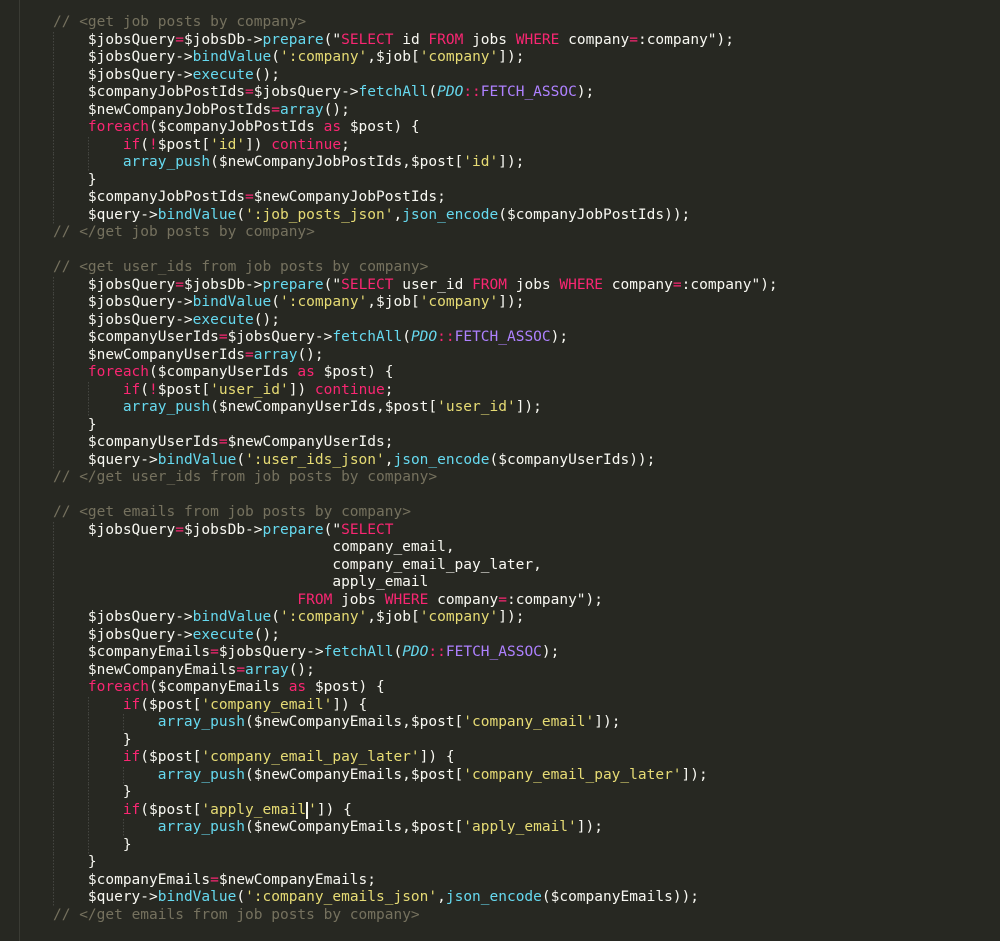 Image resolution: width=1000 pixels, height=941 pixels. I want to click on code-token: 'company', so click(459, 302).